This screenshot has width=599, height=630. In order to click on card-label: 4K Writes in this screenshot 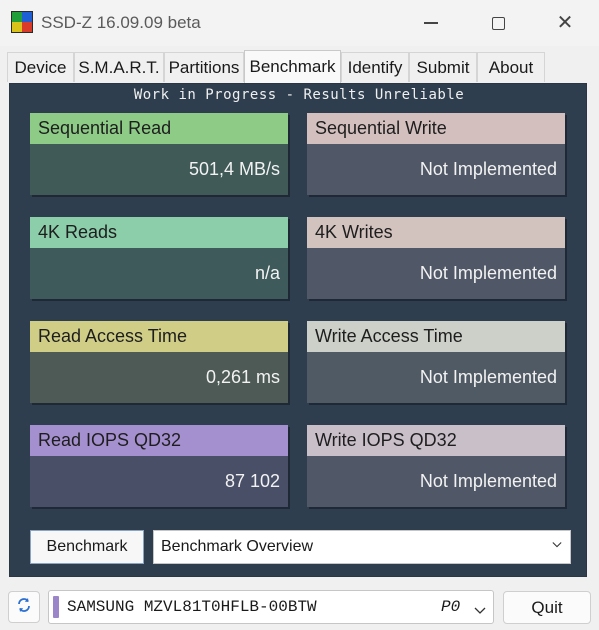, I will do `click(436, 232)`.